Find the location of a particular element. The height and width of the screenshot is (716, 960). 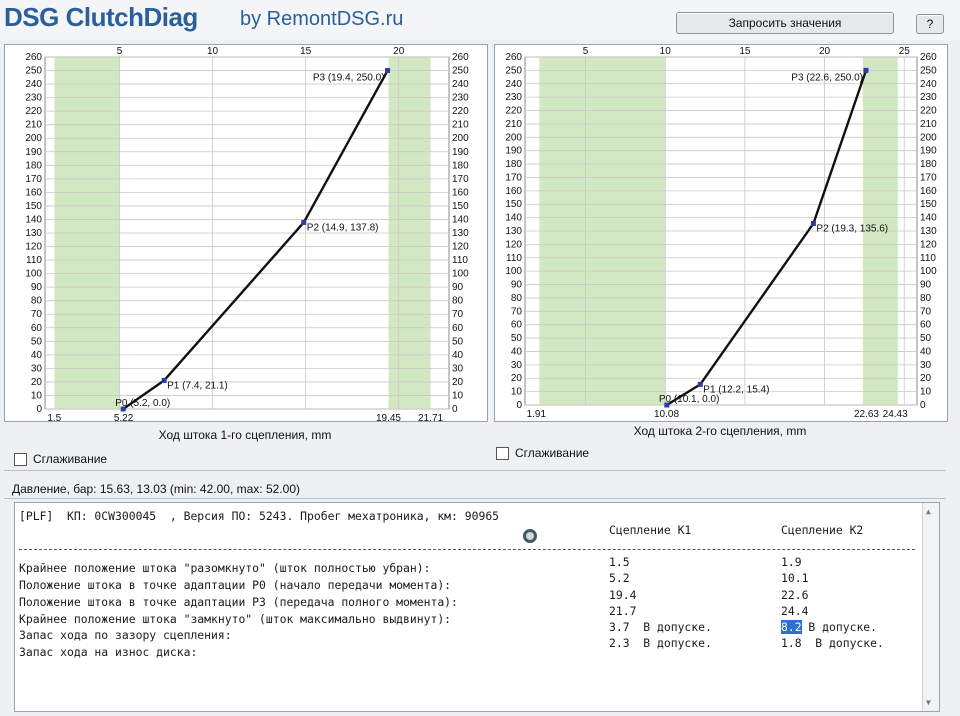

report-row-k1: 1.5 is located at coordinates (619, 562).